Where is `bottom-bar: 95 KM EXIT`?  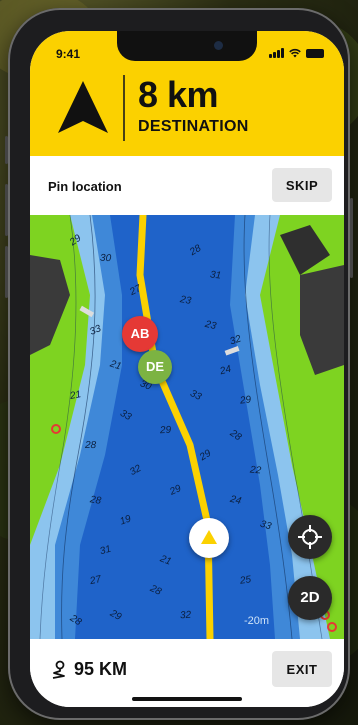 bottom-bar: 95 KM EXIT is located at coordinates (187, 673).